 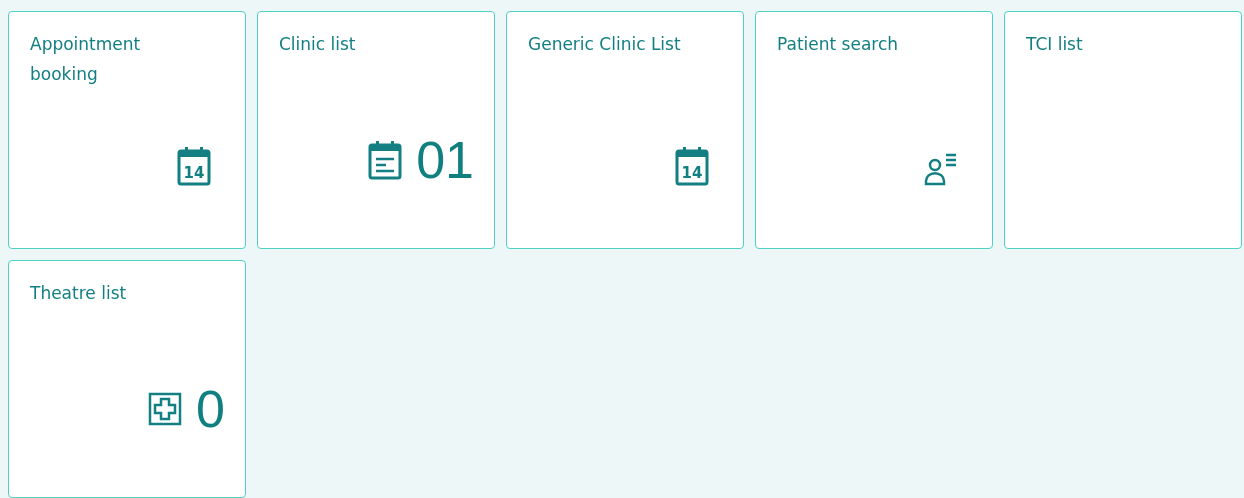 I want to click on schedule-icon, so click(x=385, y=160).